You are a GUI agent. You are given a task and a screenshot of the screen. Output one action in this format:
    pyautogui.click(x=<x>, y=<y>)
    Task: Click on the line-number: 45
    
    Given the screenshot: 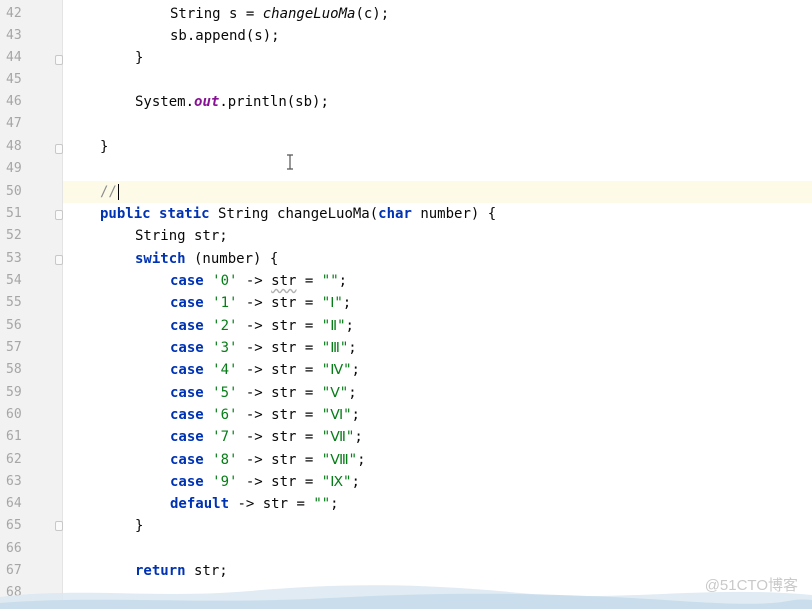 What is the action you would take?
    pyautogui.click(x=14, y=79)
    